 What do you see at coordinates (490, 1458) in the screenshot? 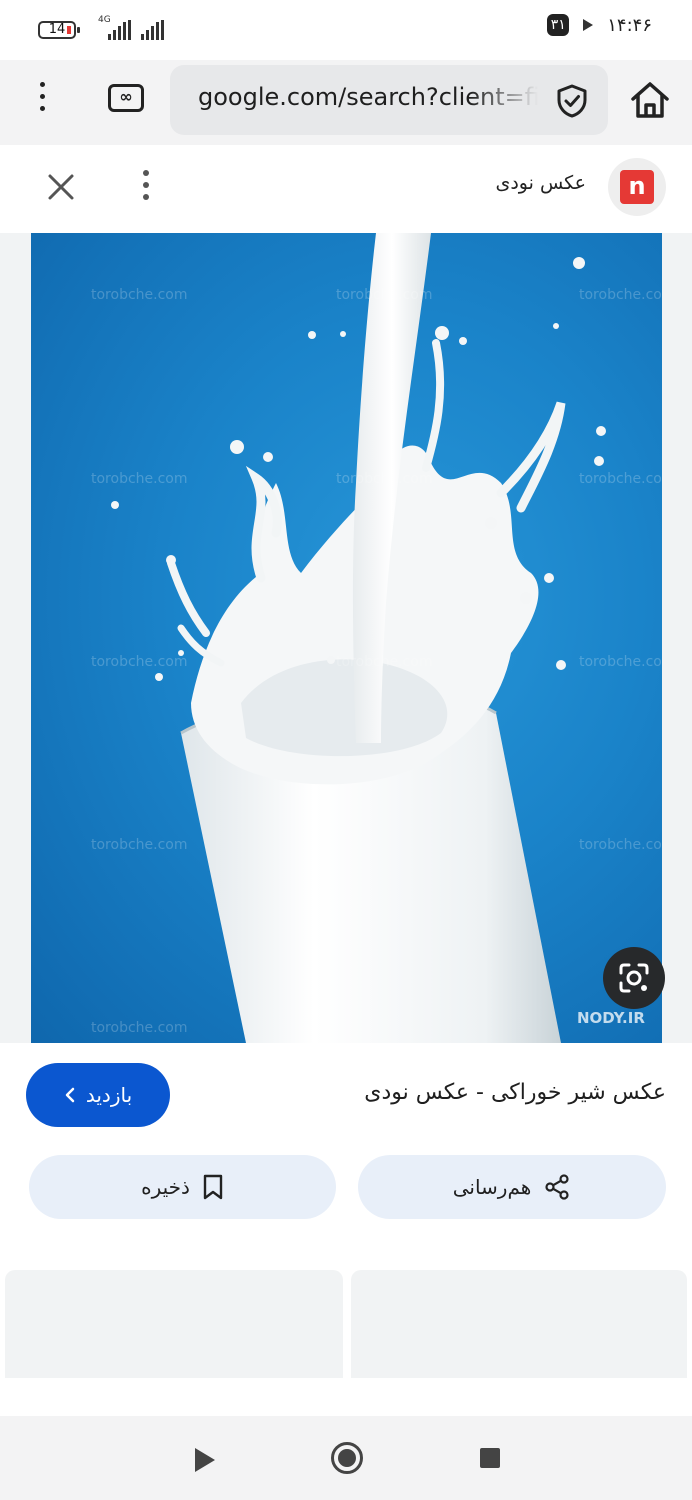
I see `nav-recents-icon` at bounding box center [490, 1458].